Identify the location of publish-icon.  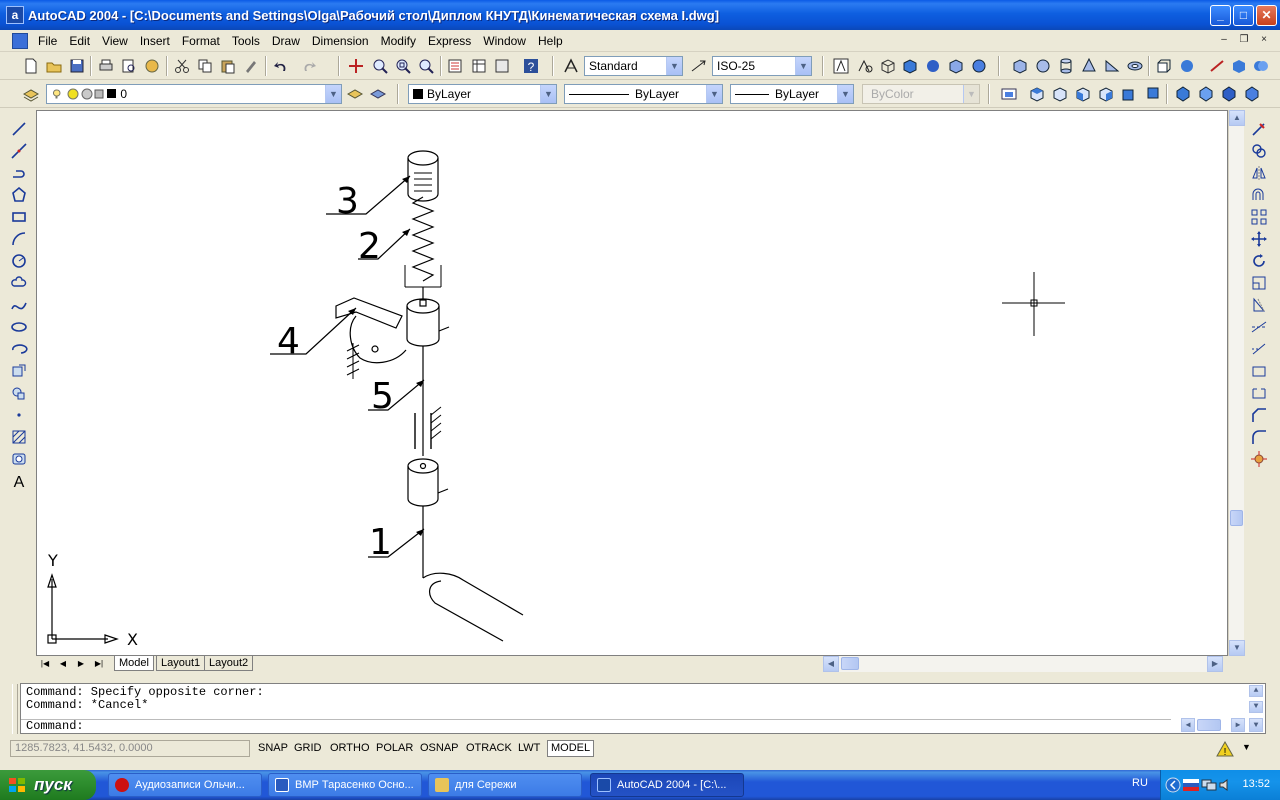
(152, 66).